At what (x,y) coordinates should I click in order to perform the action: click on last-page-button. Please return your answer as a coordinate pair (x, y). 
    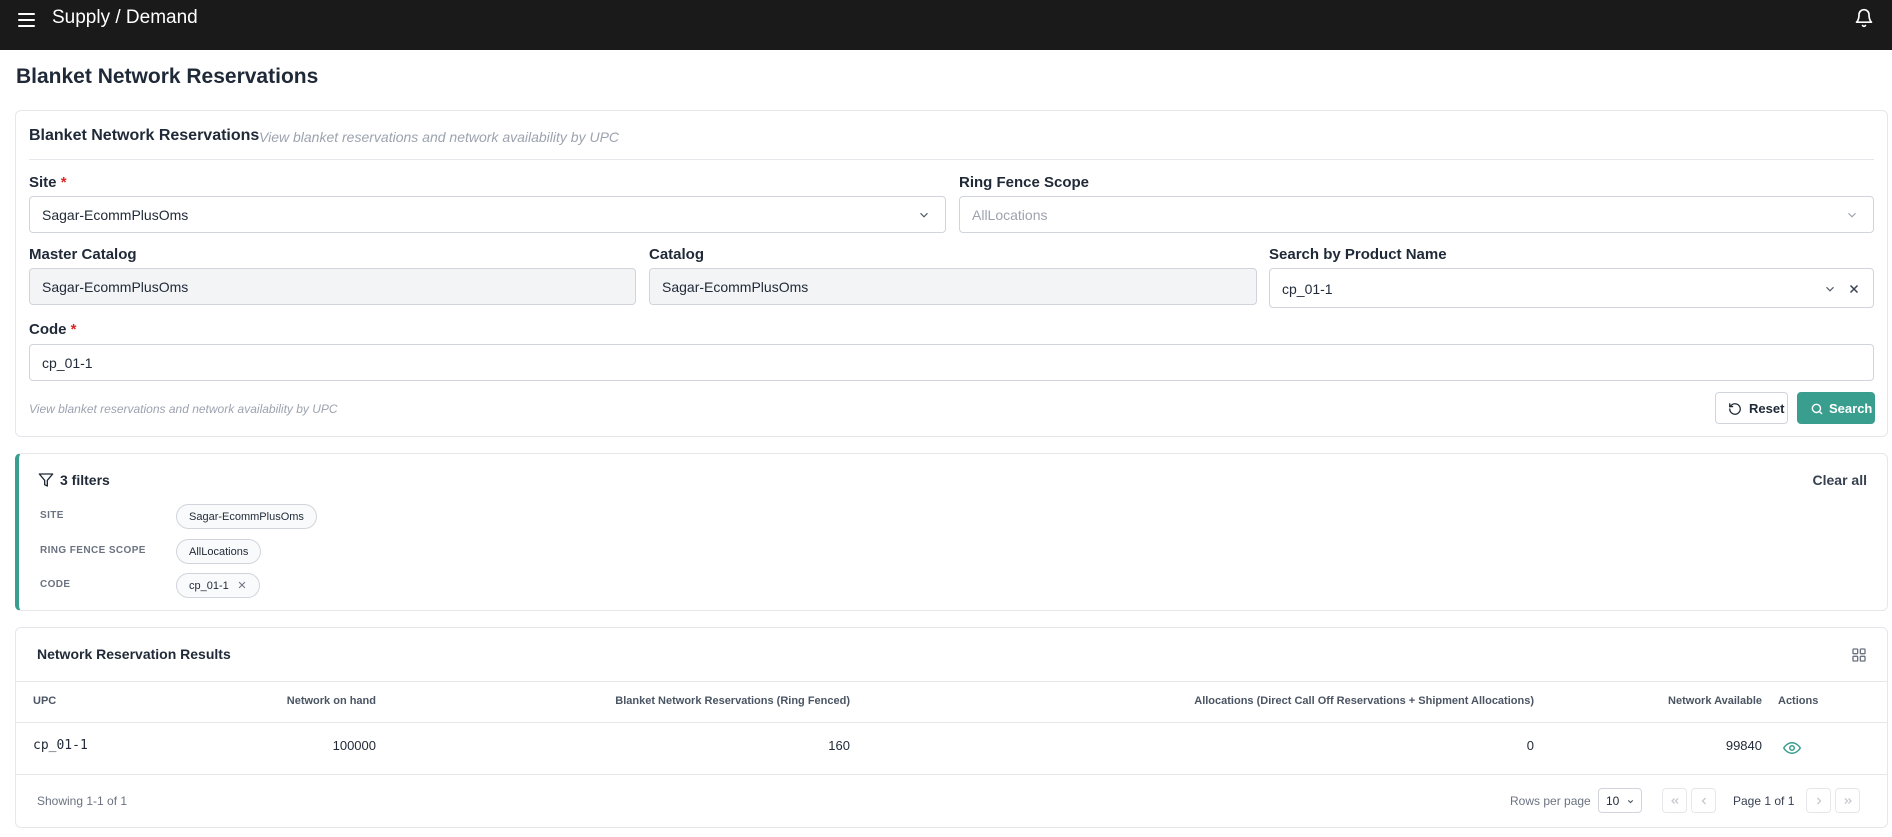
    Looking at the image, I should click on (1847, 800).